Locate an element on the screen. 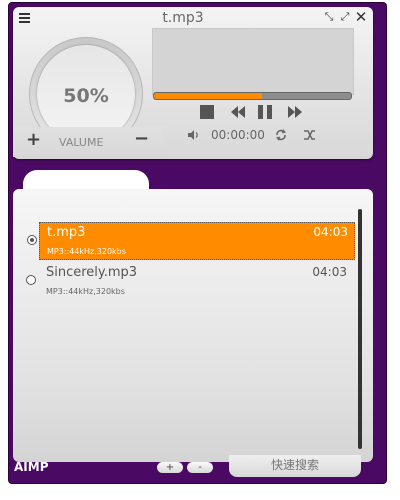 This screenshot has height=500, width=400. desktop-background is located at coordinates (4, 250).